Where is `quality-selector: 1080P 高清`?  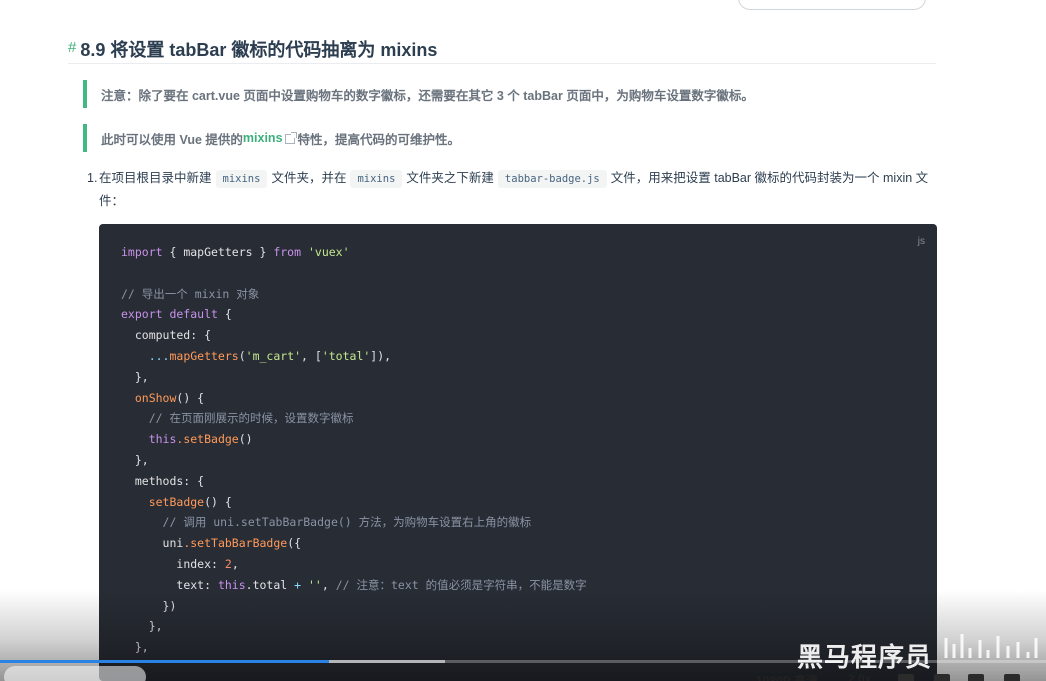 quality-selector: 1080P 高清 is located at coordinates (787, 676).